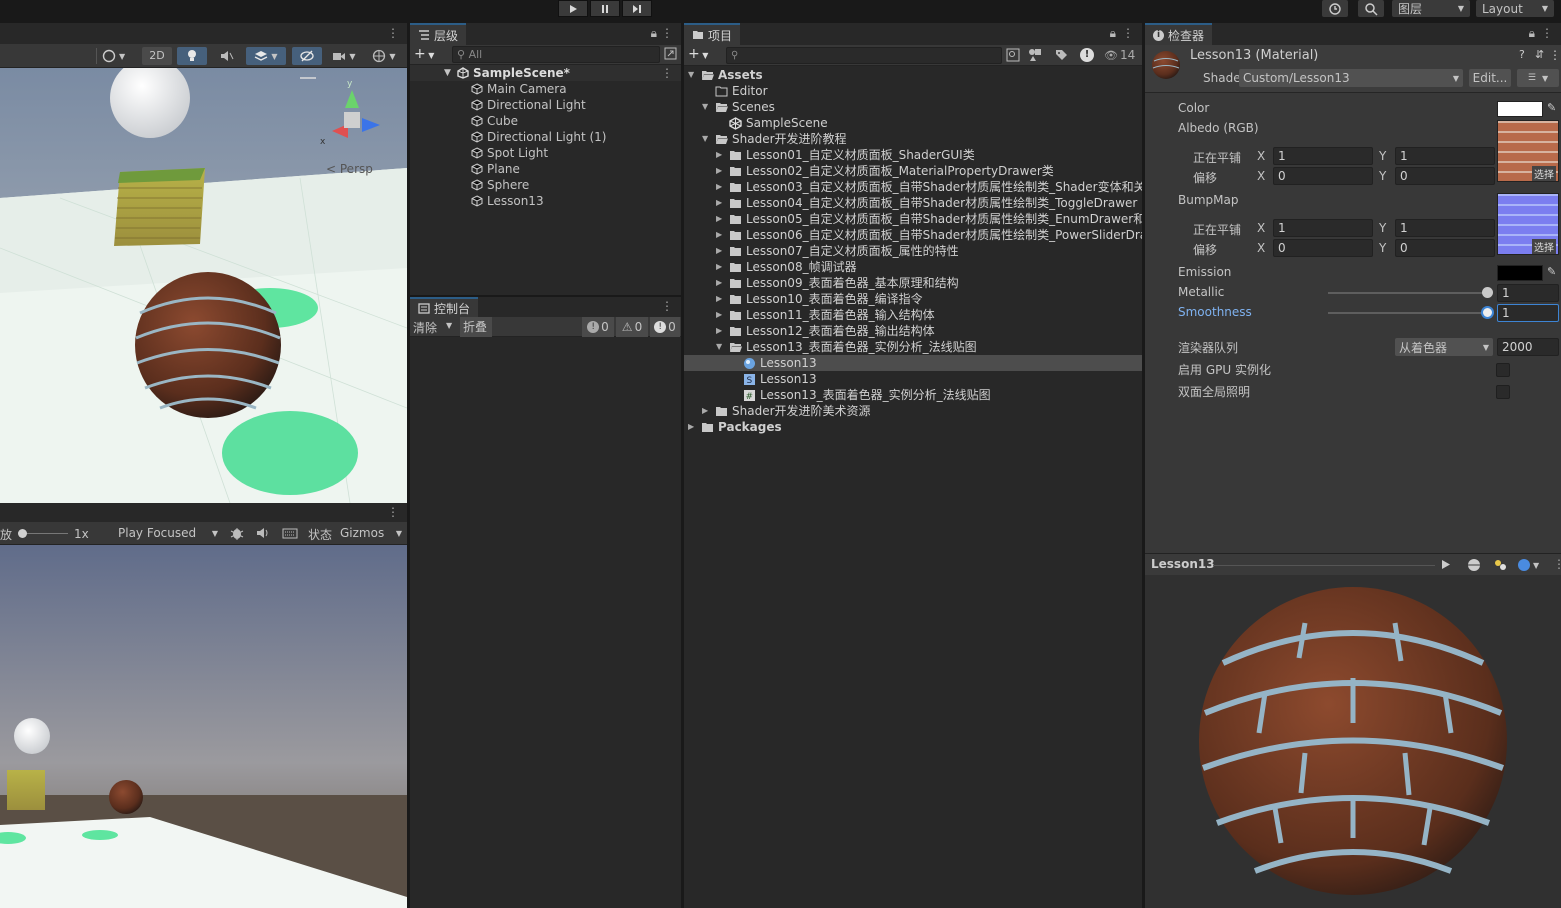  Describe the element at coordinates (913, 347) in the screenshot. I see `project-tree-item: ▼ Lesson13_表面着色器_实例分析_法线贴图` at that location.